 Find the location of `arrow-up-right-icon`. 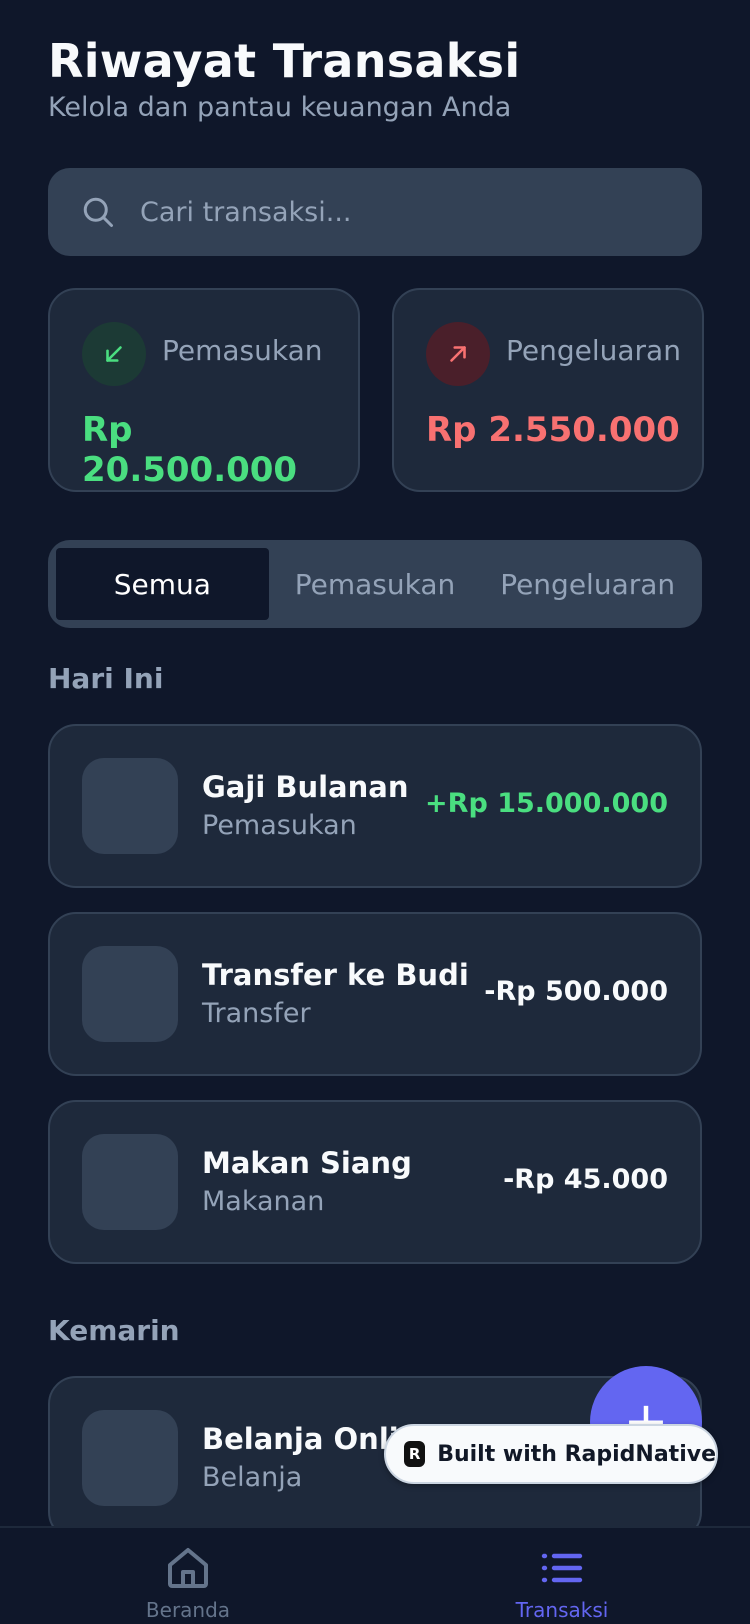

arrow-up-right-icon is located at coordinates (458, 354).